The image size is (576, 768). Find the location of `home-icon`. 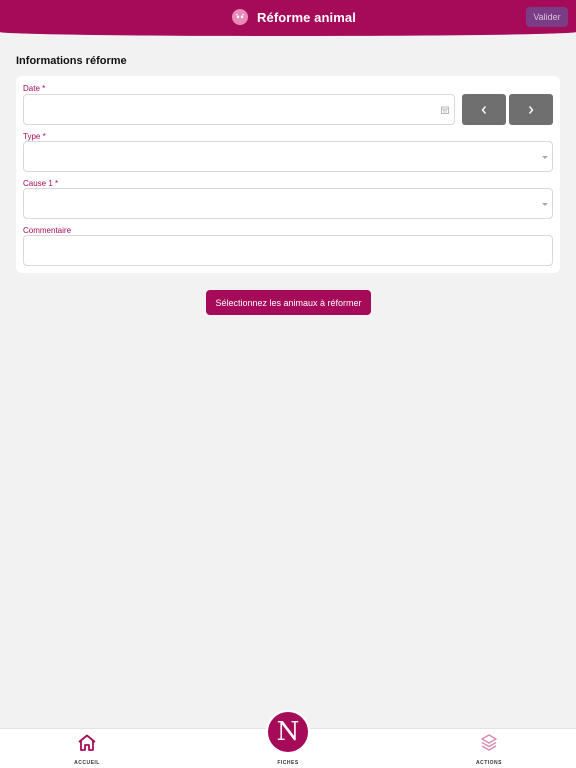

home-icon is located at coordinates (87, 742).